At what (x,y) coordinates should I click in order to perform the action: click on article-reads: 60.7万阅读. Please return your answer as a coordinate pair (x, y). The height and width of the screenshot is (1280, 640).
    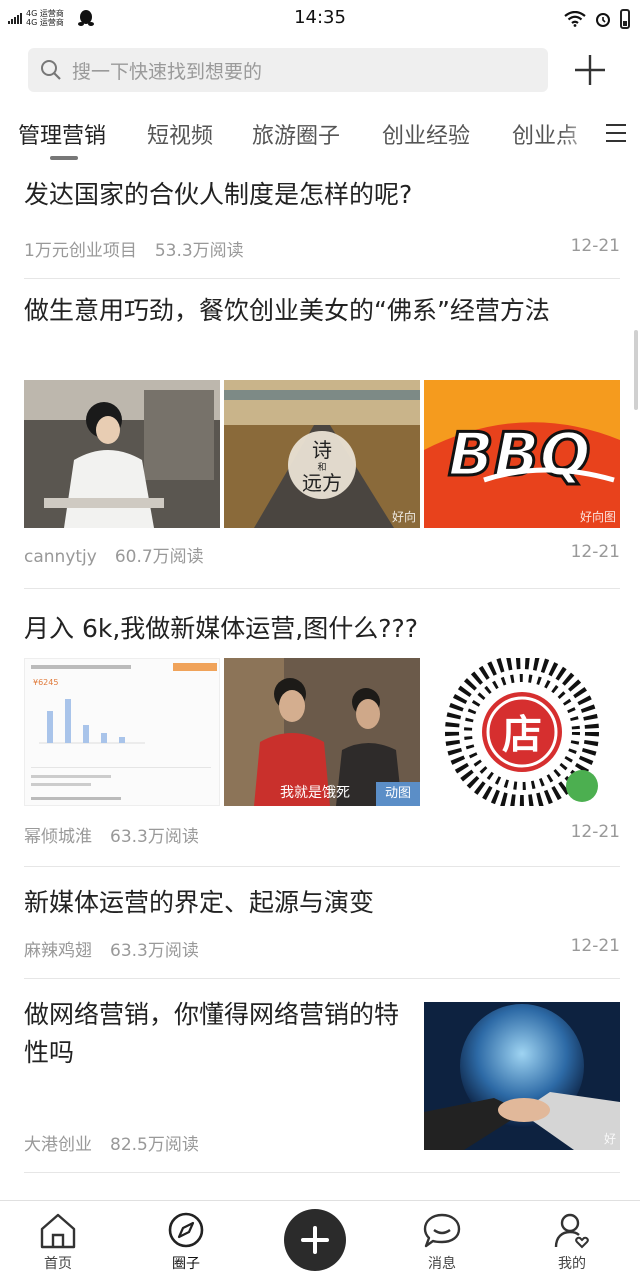
    Looking at the image, I should click on (159, 557).